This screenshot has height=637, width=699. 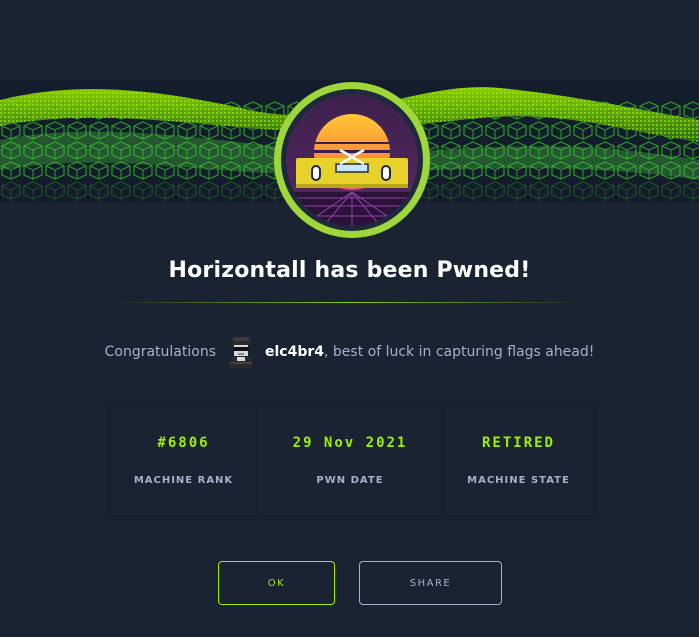 What do you see at coordinates (183, 480) in the screenshot?
I see `machine-rank-label: MACHINE RANK` at bounding box center [183, 480].